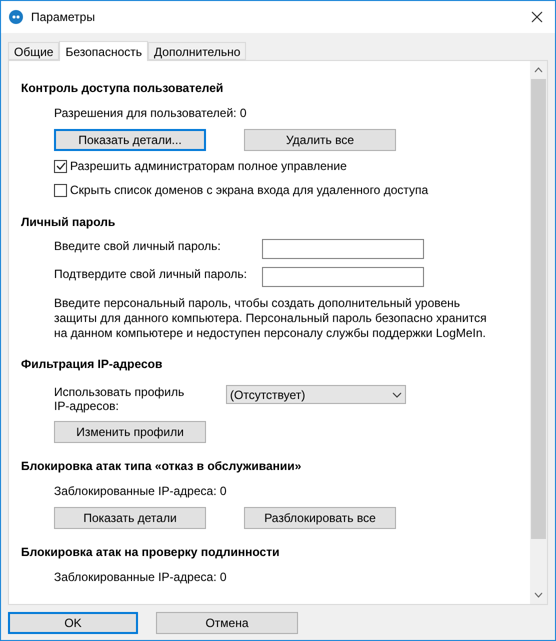  Describe the element at coordinates (150, 552) in the screenshot. I see `section-heading: Блокировка атак на проверку подлинности` at that location.